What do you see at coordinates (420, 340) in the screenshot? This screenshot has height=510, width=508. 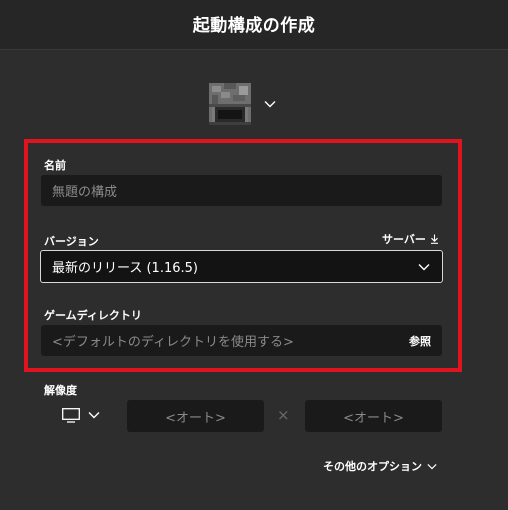 I see `browse-button: 参照` at bounding box center [420, 340].